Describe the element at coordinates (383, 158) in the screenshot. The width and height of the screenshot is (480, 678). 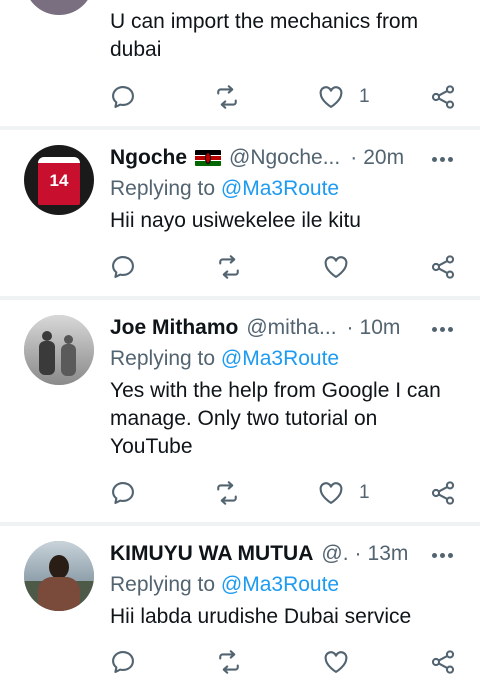
I see `timestamp: 20m` at that location.